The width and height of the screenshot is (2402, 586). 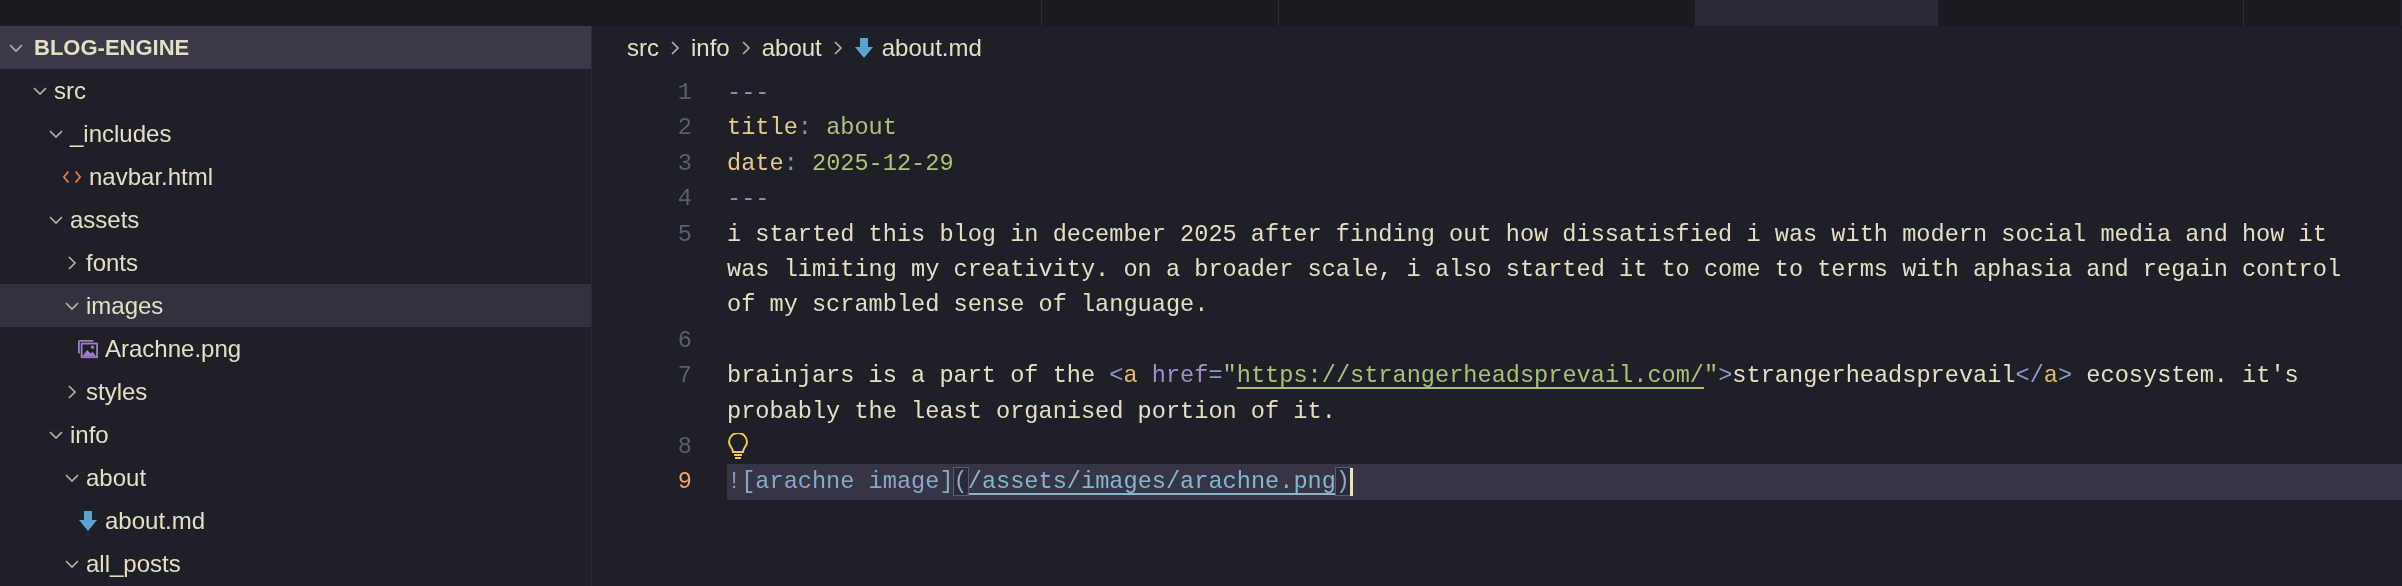 I want to click on folder-item: about, so click(x=295, y=477).